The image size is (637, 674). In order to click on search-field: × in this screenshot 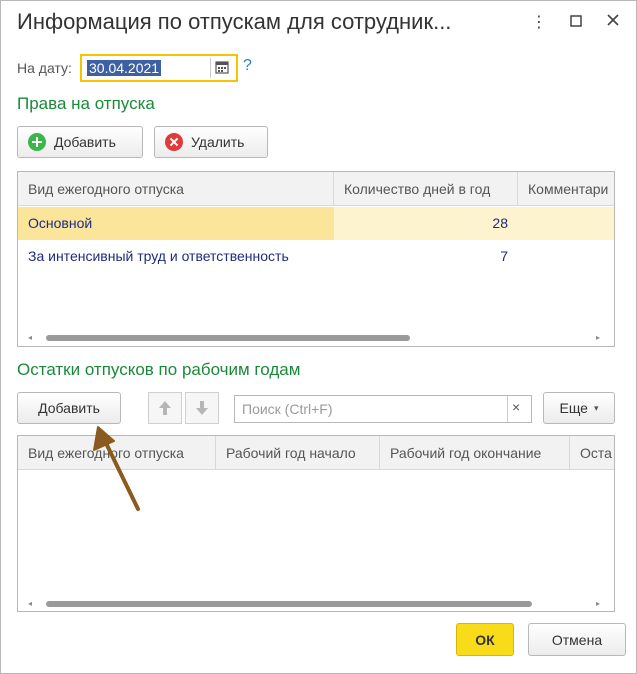, I will do `click(383, 409)`.